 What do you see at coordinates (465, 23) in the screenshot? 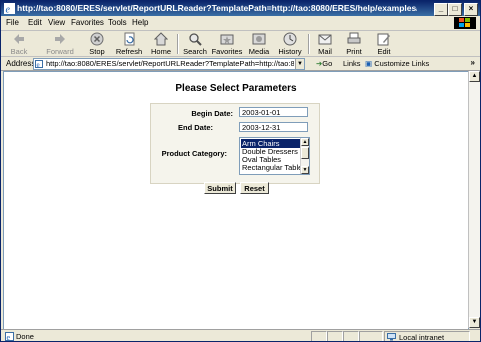
I see `windows-logo-icon` at bounding box center [465, 23].